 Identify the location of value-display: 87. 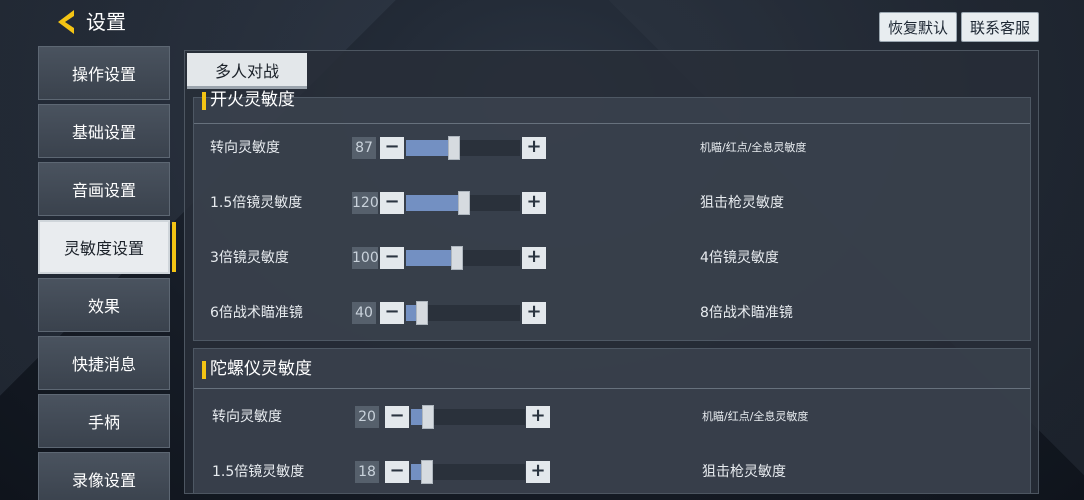
(364, 148).